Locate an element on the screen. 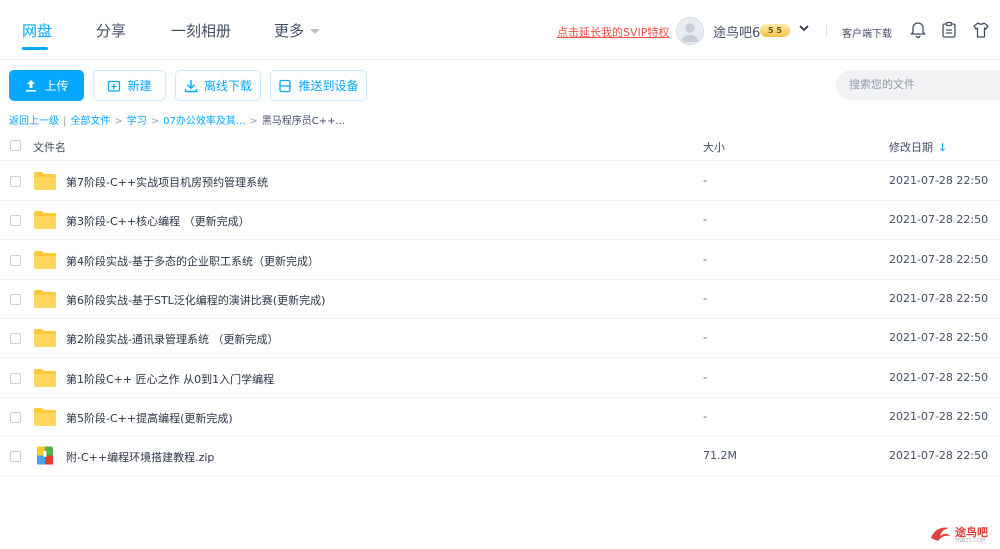  upload-label: 上传 is located at coordinates (56, 86).